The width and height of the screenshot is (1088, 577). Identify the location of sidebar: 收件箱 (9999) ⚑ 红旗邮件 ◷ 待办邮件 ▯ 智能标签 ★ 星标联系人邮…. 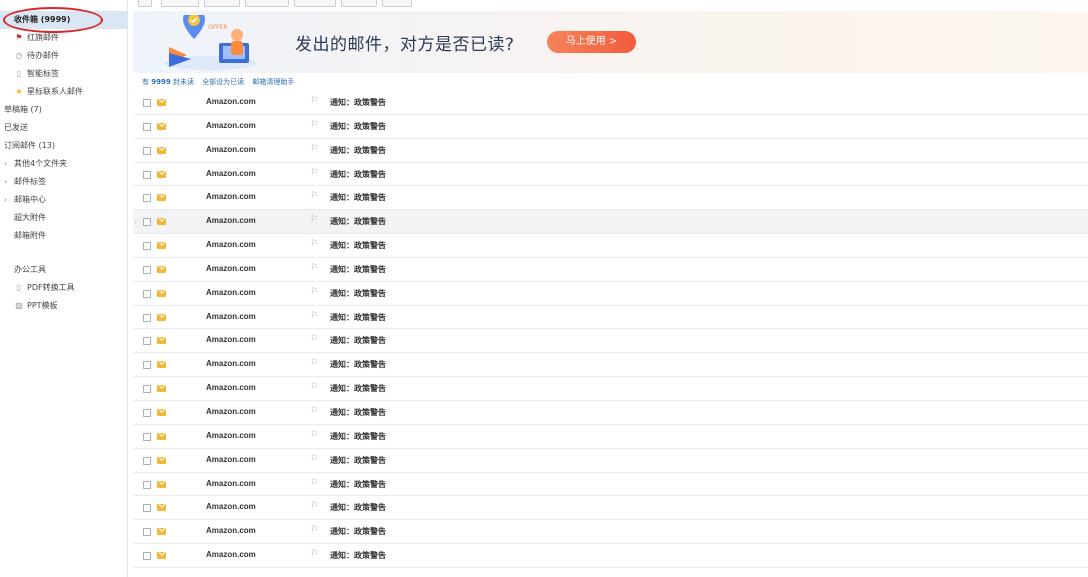
(64, 288).